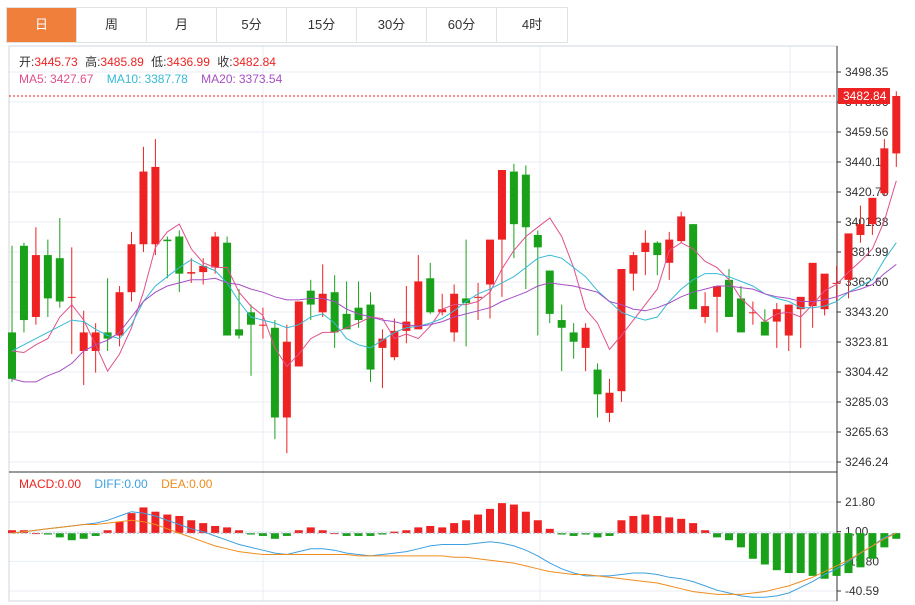 The image size is (915, 605). I want to click on macd-bars, so click(454, 541).